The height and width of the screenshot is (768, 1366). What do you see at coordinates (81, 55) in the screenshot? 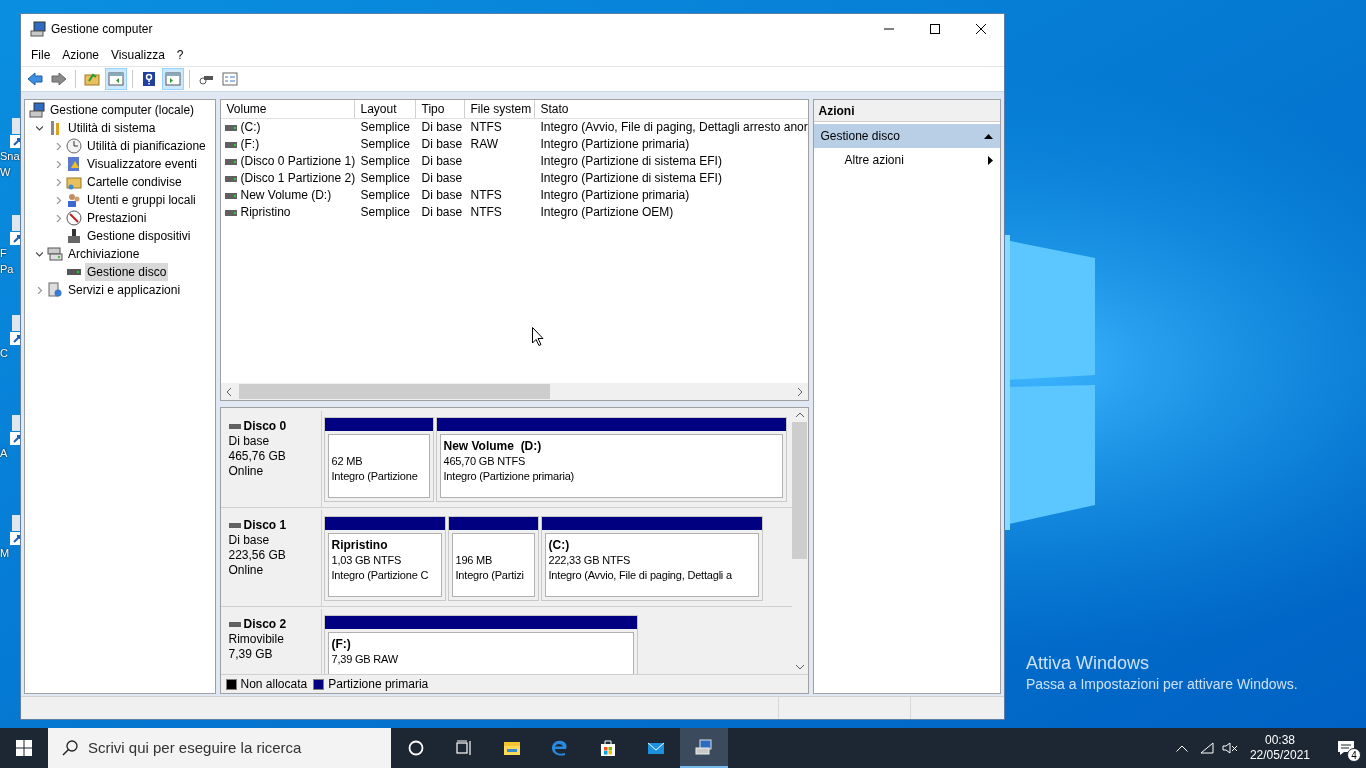
I see `menu-item: Azione` at bounding box center [81, 55].